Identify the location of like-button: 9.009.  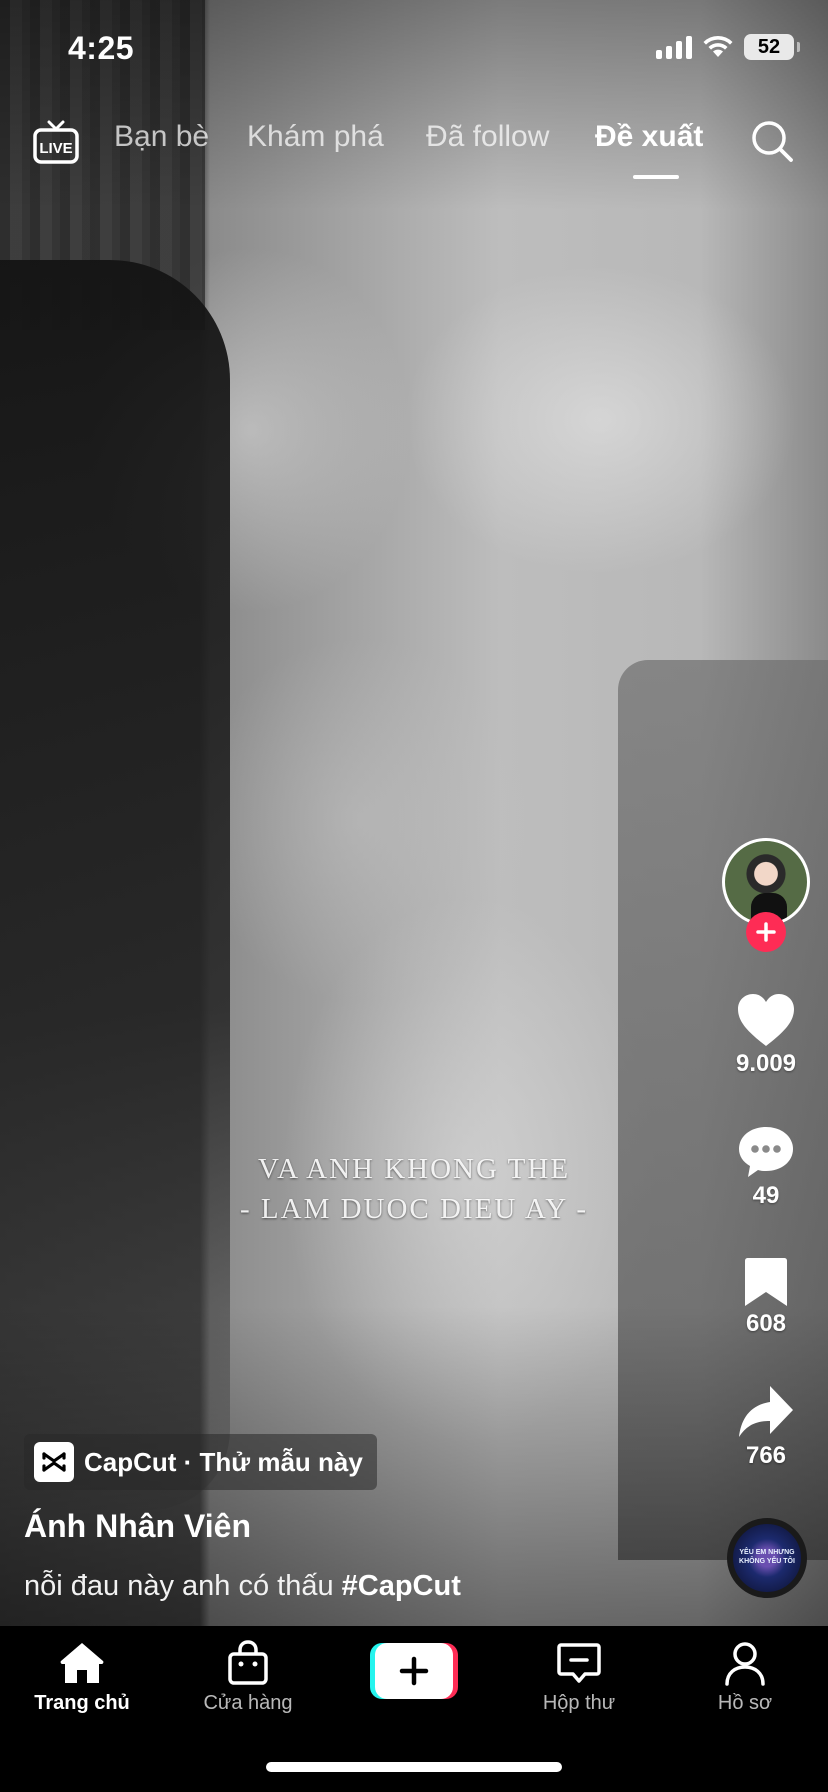
(766, 1035).